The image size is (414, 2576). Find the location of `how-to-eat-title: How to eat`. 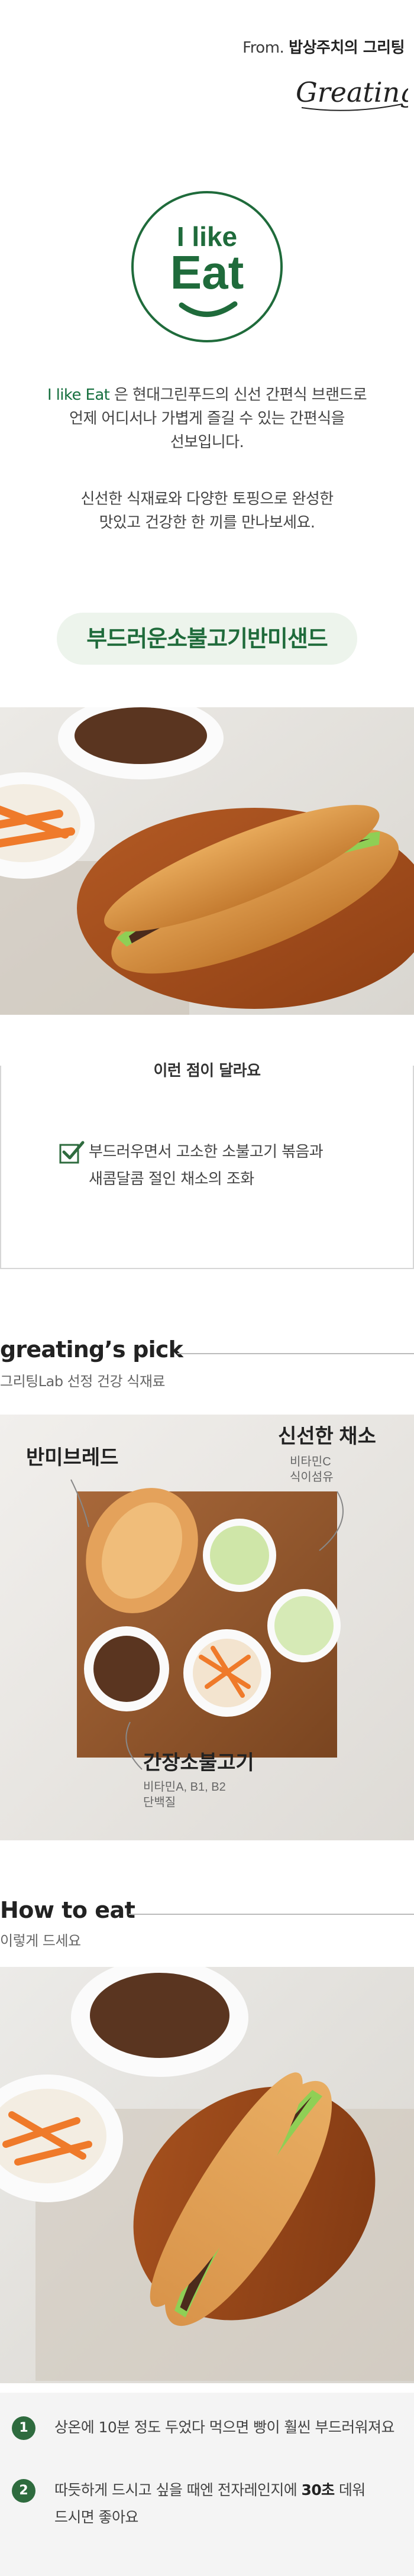

how-to-eat-title: How to eat is located at coordinates (67, 1910).